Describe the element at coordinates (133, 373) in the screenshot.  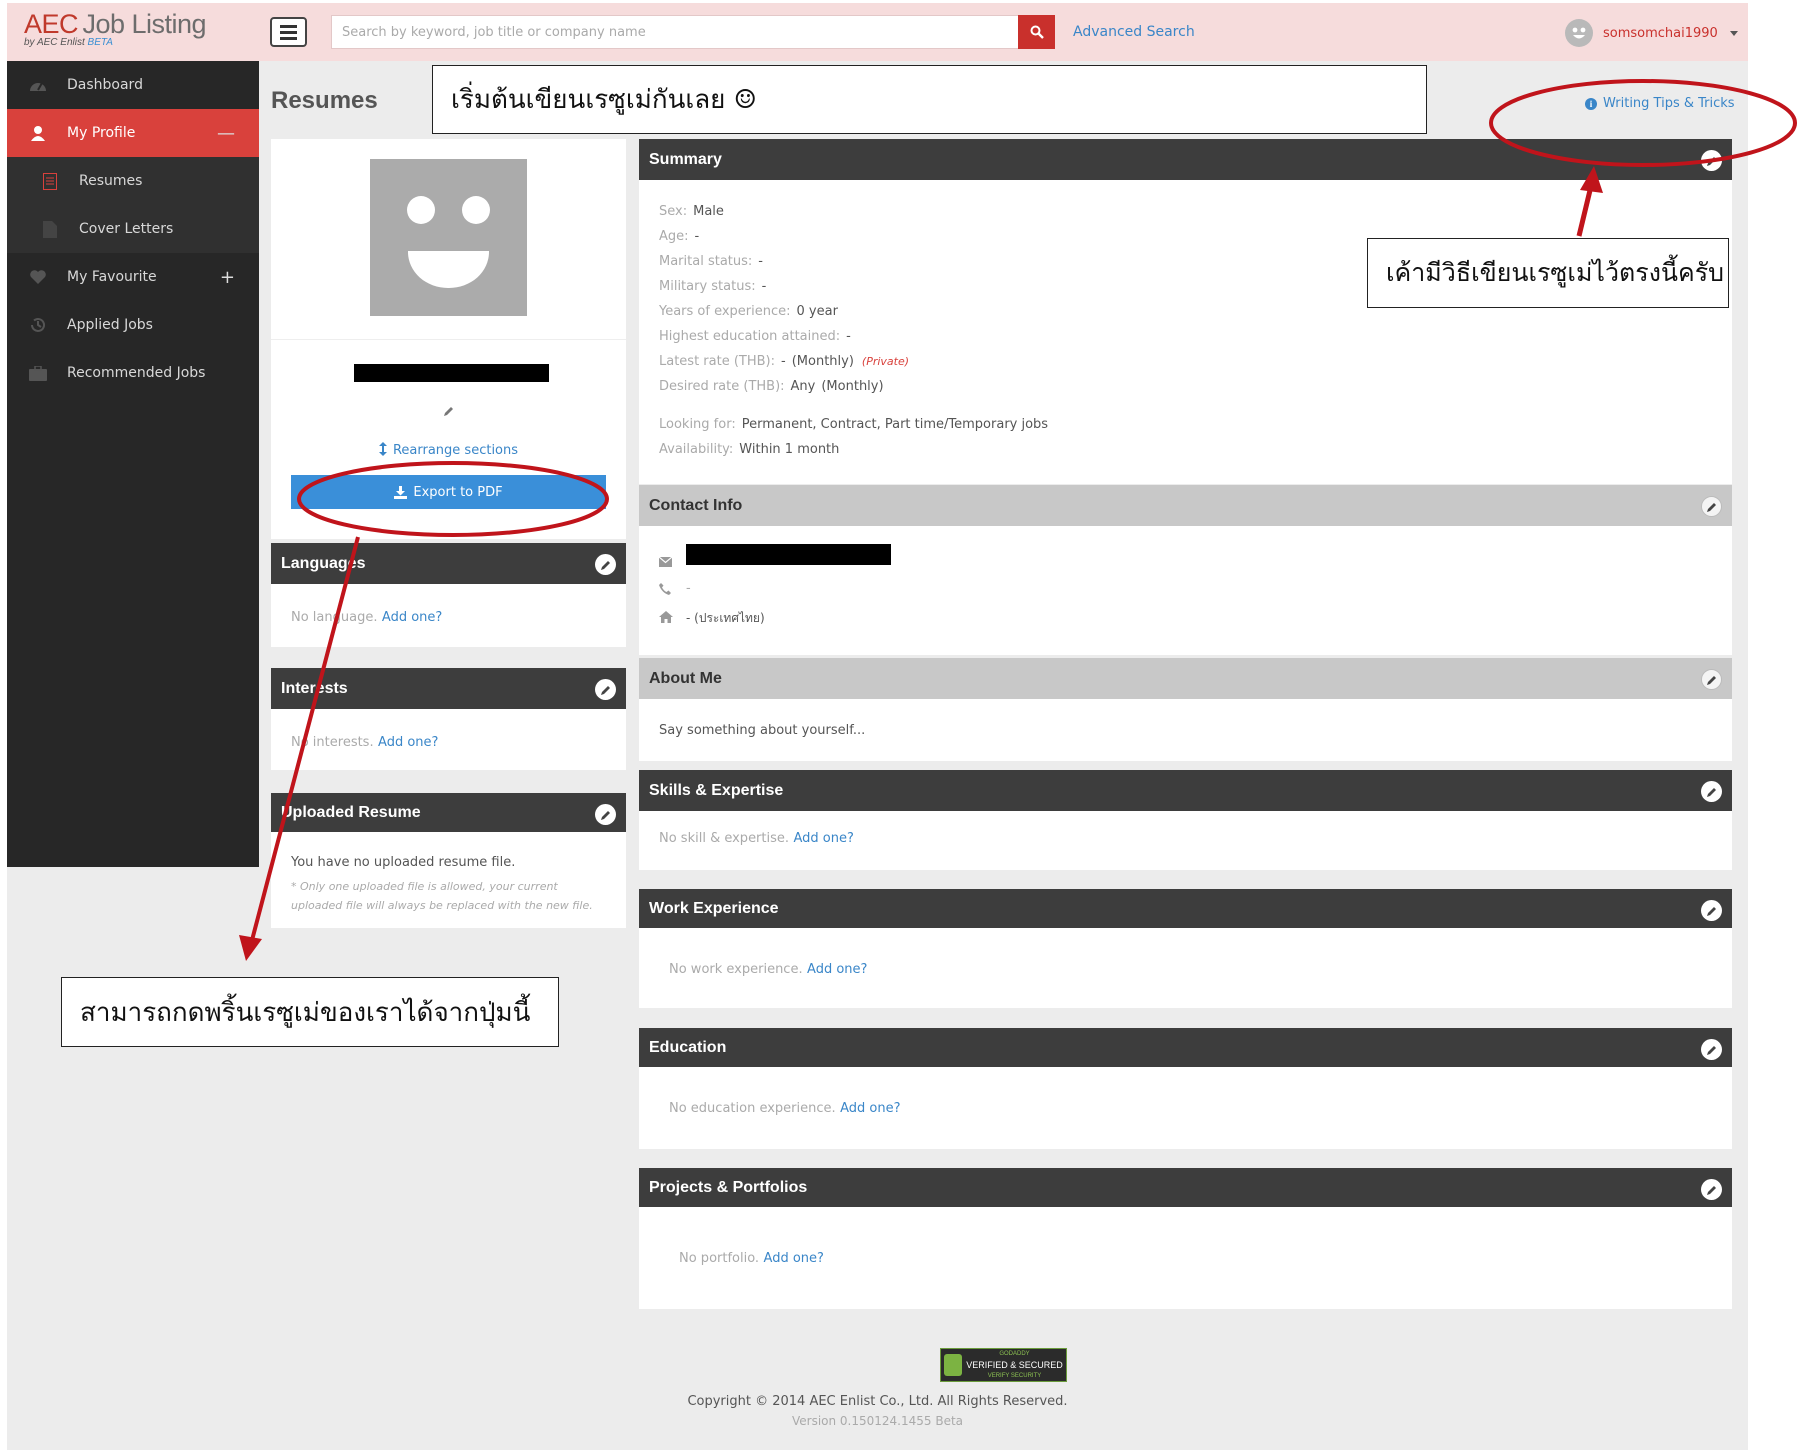
I see `sidebar-item-recommended-jobs: Recommended Jobs` at that location.